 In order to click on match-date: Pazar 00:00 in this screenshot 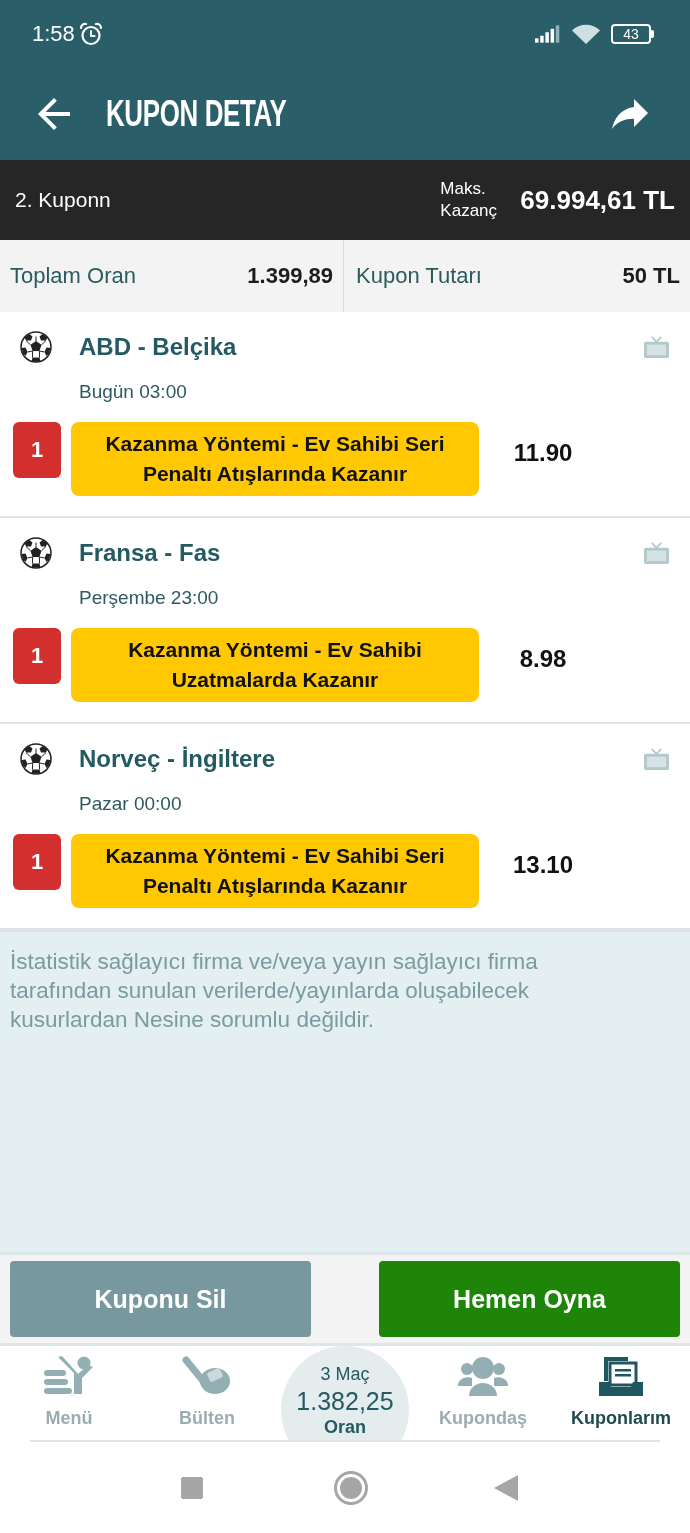, I will do `click(130, 803)`.